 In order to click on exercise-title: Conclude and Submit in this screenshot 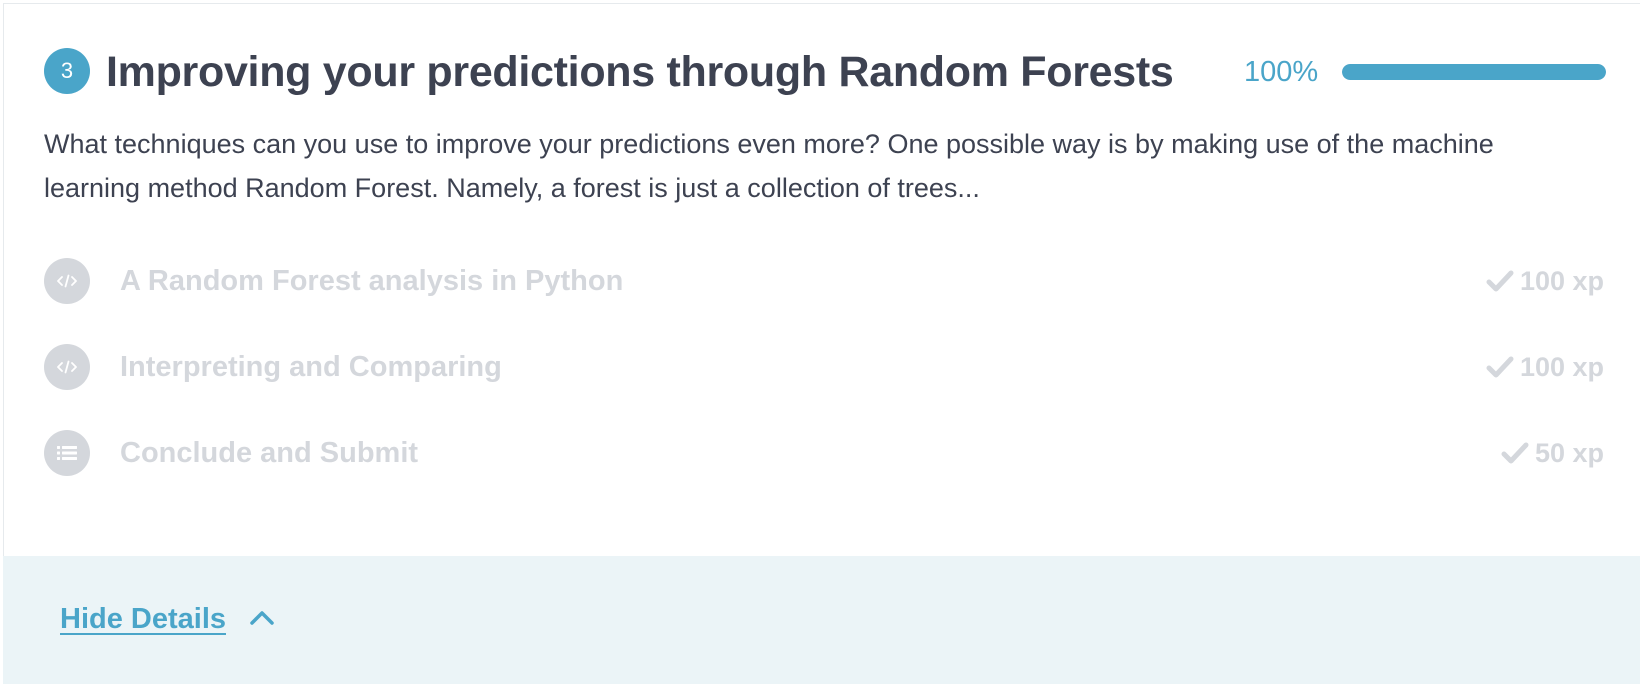, I will do `click(269, 453)`.